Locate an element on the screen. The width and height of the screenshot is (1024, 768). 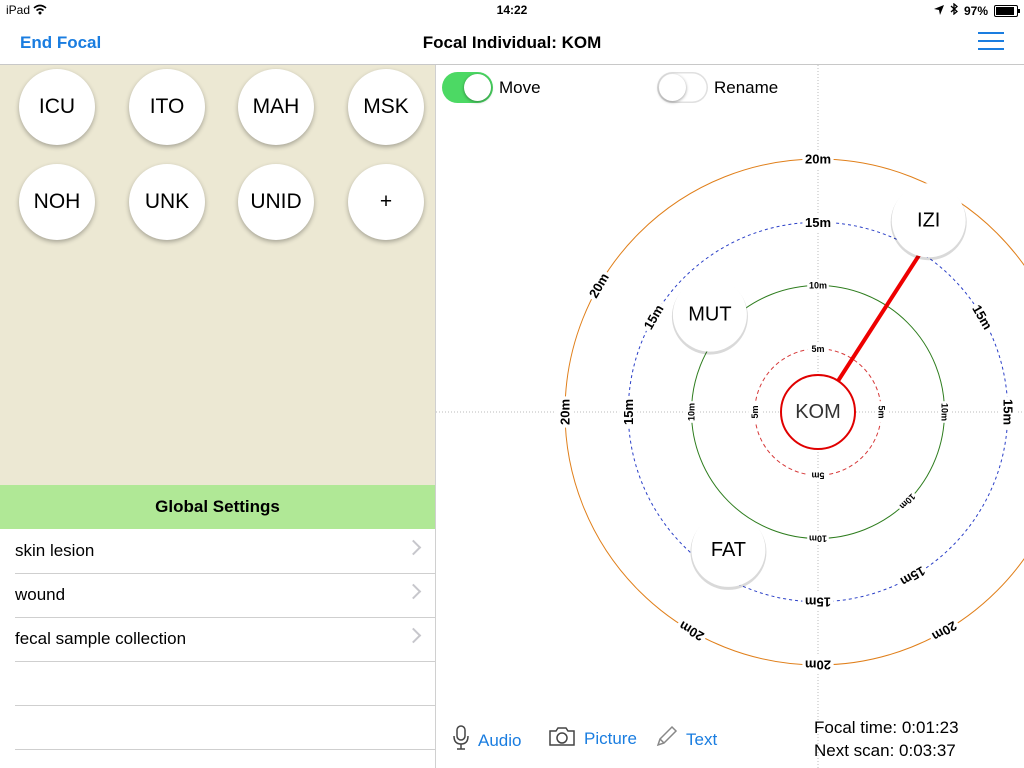
status-right: 97% is located at coordinates (976, 10).